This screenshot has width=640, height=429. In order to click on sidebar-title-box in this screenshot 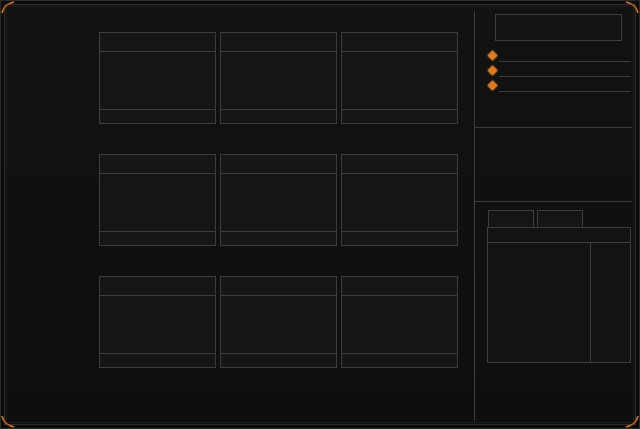, I will do `click(558, 27)`.